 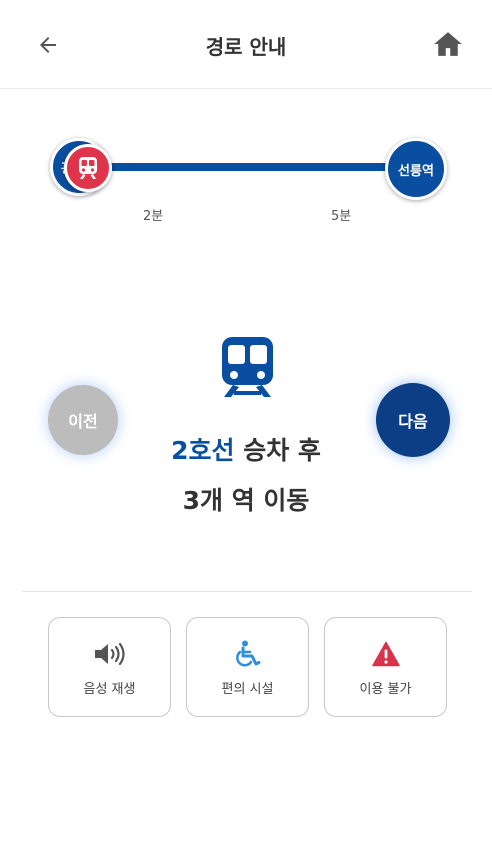 What do you see at coordinates (277, 450) in the screenshot?
I see `instruction-boarding-text: 승차 후` at bounding box center [277, 450].